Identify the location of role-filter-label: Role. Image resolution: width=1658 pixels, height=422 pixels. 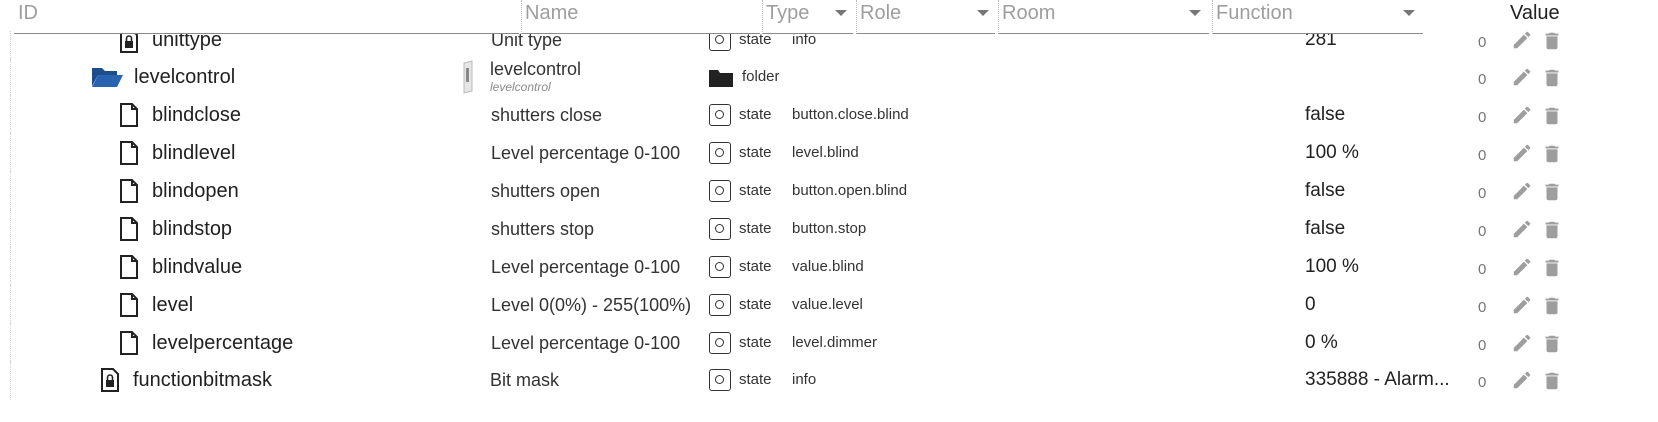
(881, 13).